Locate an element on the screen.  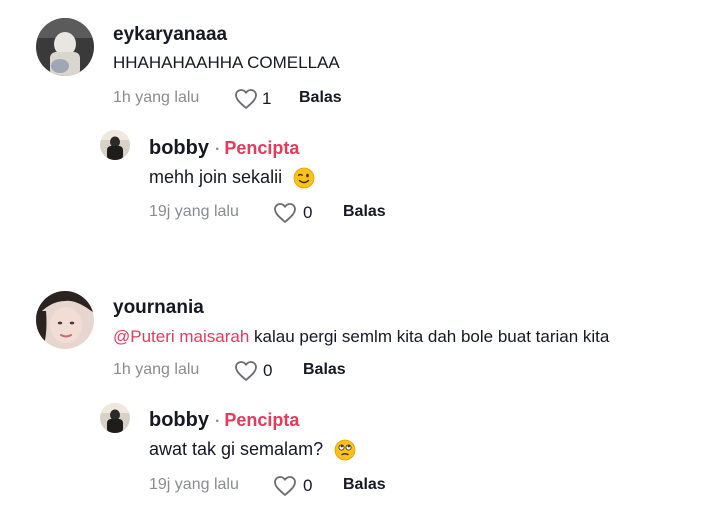
comment-username: yournania is located at coordinates (158, 308).